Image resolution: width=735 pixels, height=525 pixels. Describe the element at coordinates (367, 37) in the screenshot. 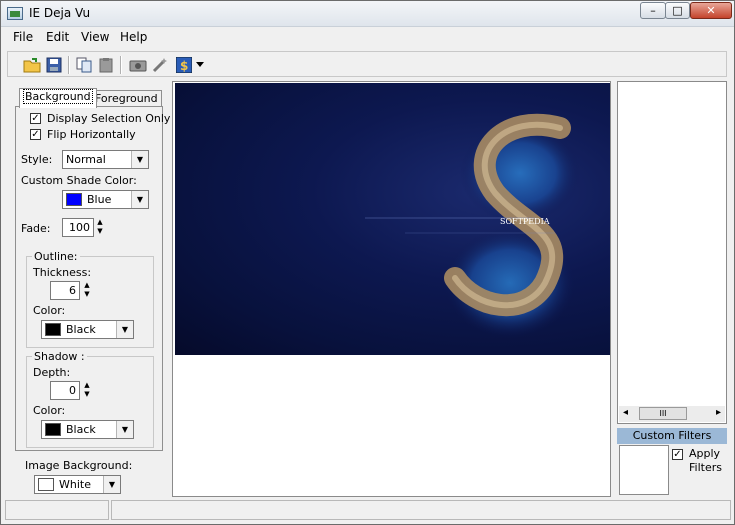

I see `menu-bar: File Edit View Help` at that location.